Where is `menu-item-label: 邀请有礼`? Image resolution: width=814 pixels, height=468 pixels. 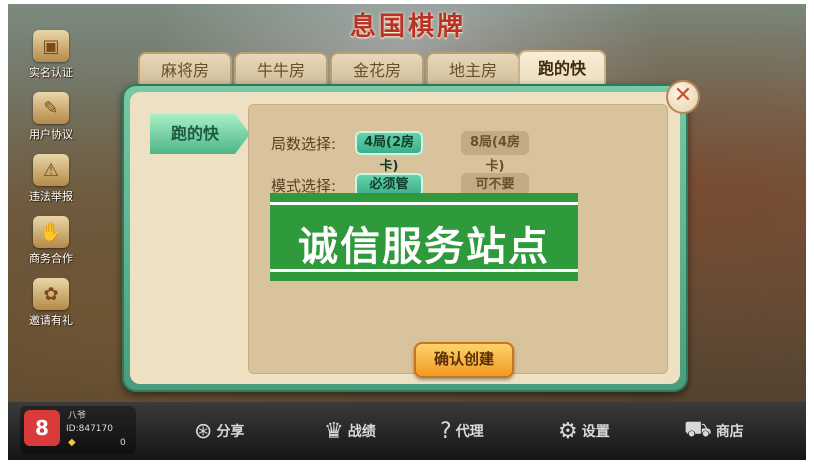 menu-item-label: 邀请有礼 is located at coordinates (51, 320).